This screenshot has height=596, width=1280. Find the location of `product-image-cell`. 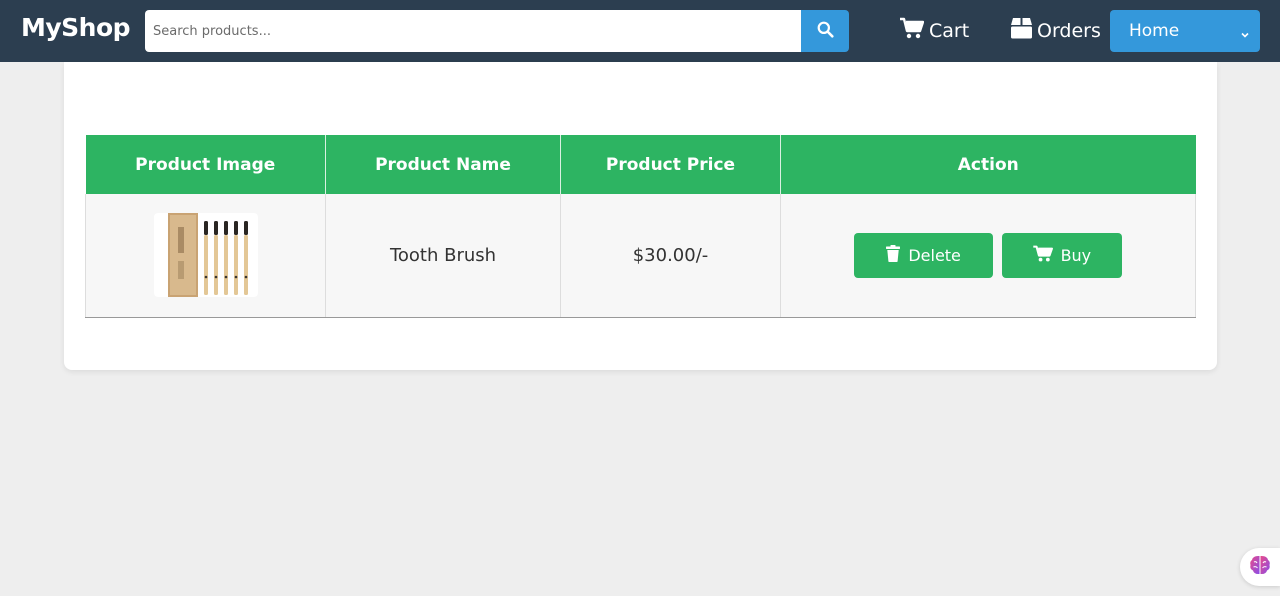

product-image-cell is located at coordinates (205, 256).